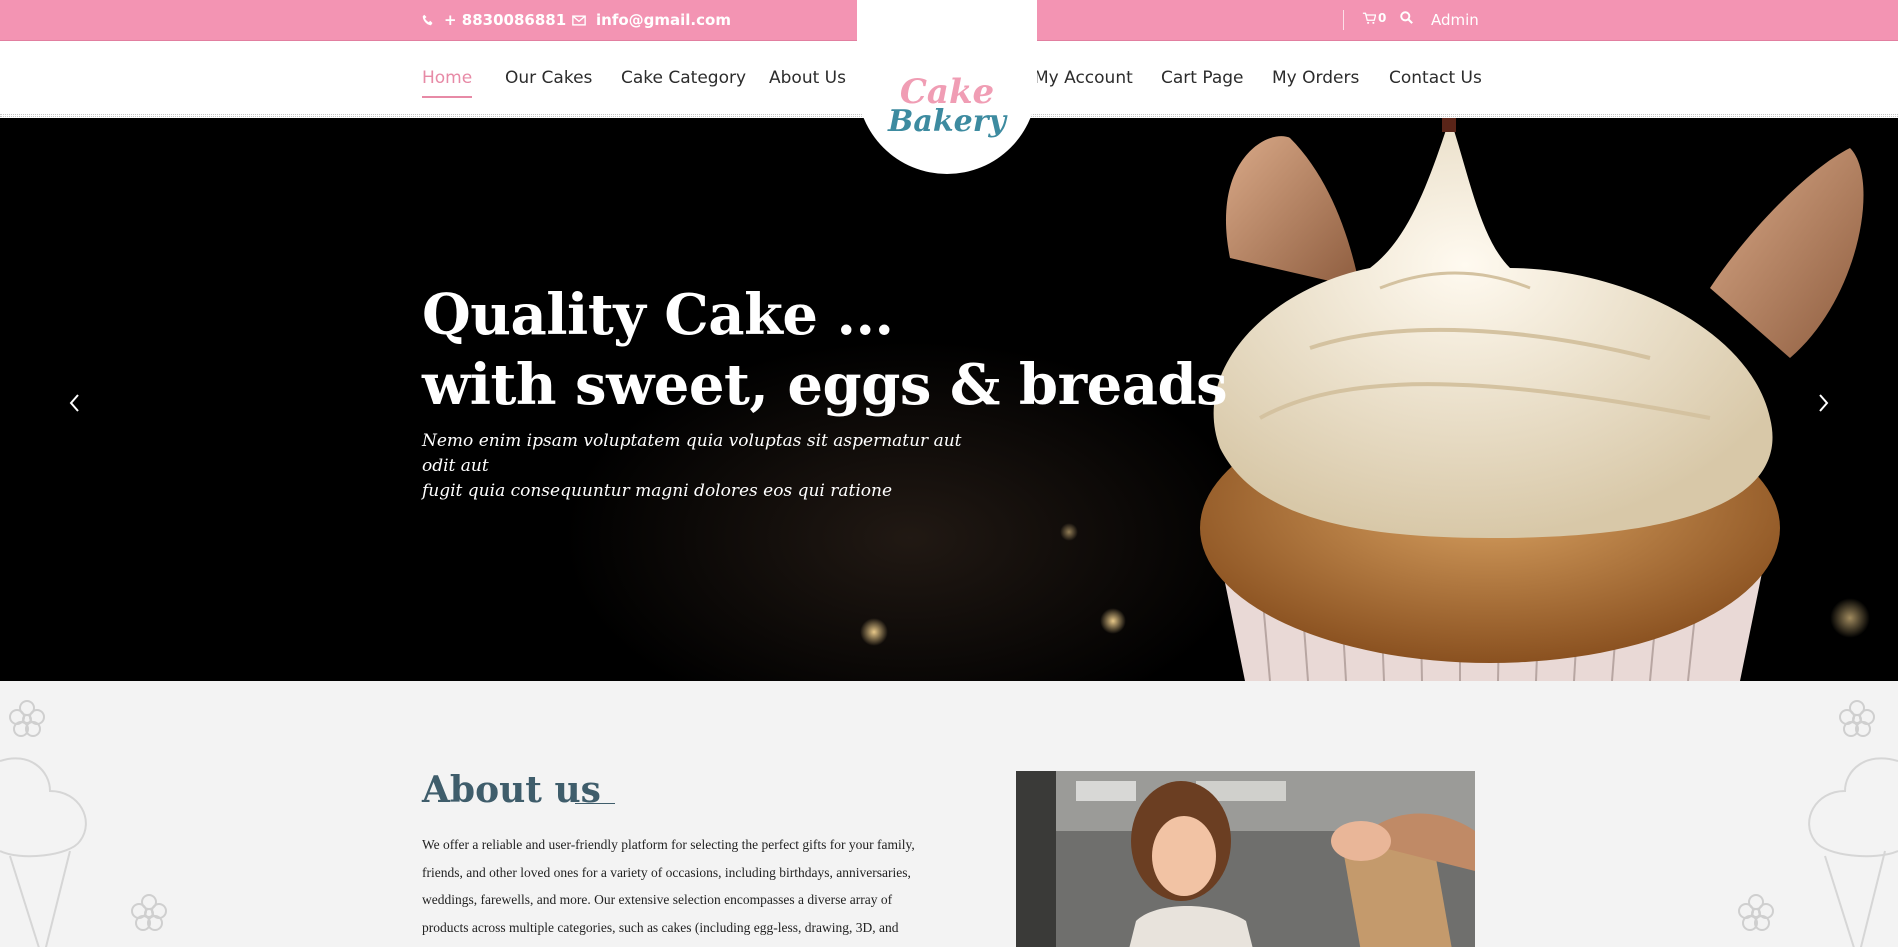 This screenshot has height=947, width=1898. I want to click on search-button, so click(1406, 17).